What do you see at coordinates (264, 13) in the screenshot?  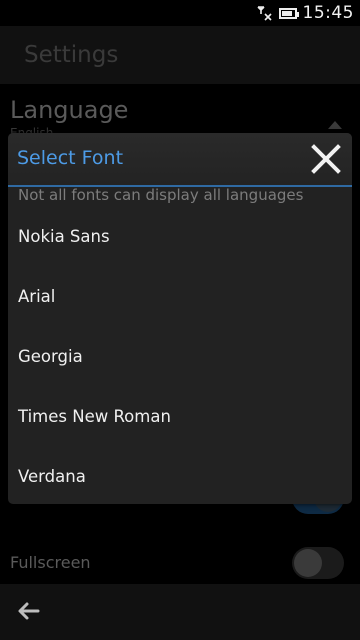 I see `no-signal-icon` at bounding box center [264, 13].